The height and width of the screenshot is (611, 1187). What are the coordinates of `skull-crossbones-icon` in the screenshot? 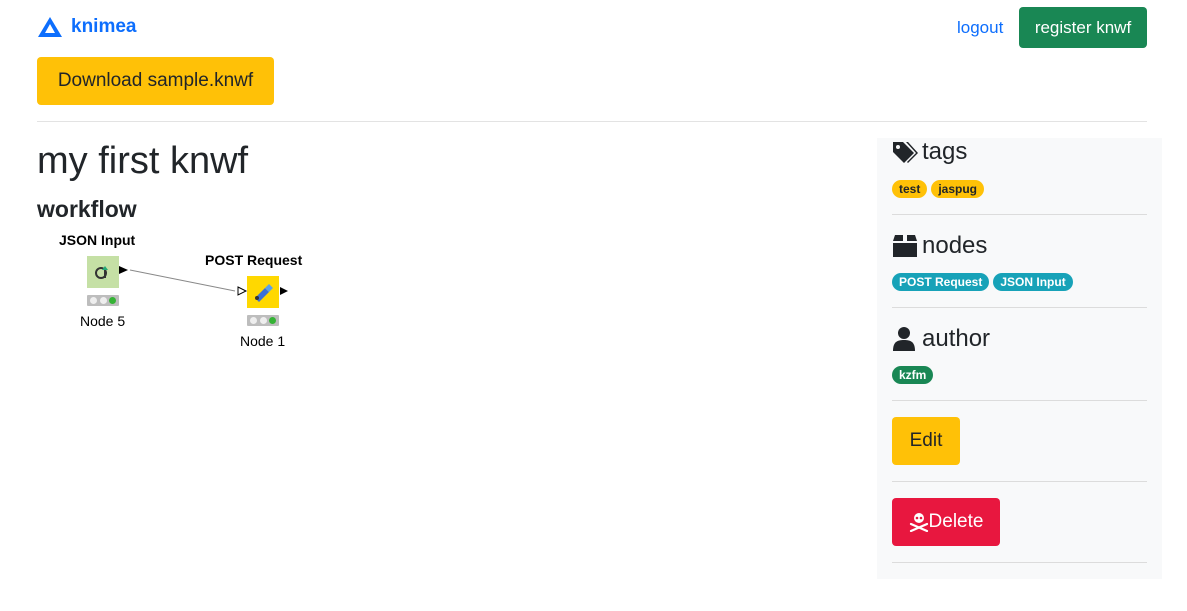 It's located at (918, 522).